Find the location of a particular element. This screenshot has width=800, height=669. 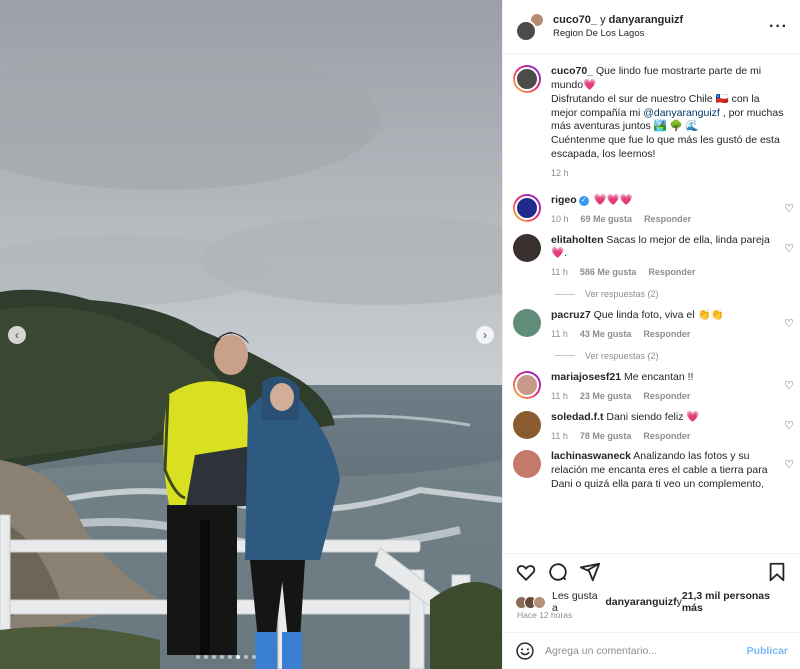

mention-link: @danyaranguizf is located at coordinates (681, 113).